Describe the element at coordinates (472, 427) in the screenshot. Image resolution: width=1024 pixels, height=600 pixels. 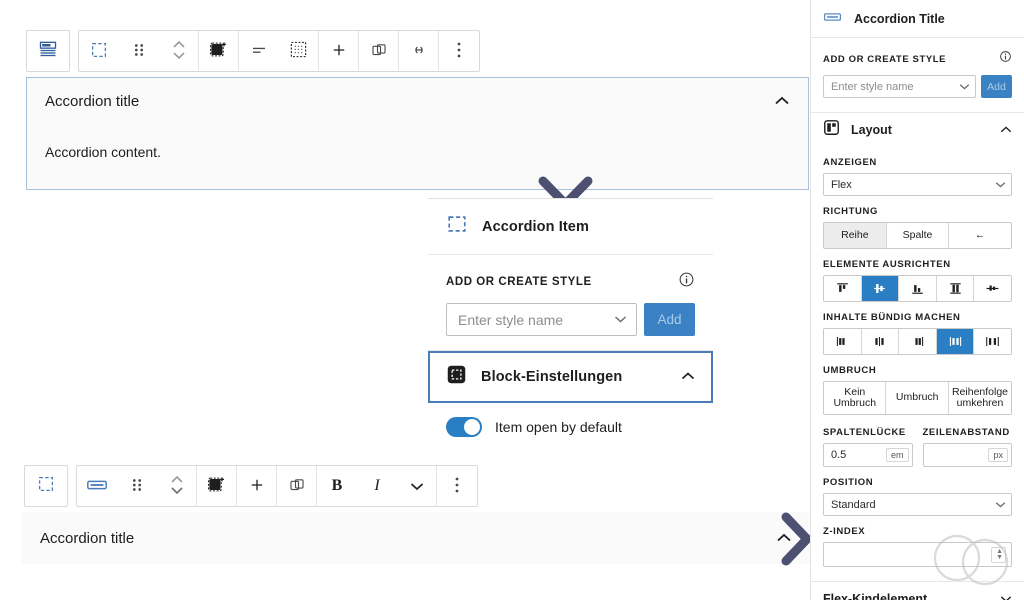
I see `toggle-knob` at that location.